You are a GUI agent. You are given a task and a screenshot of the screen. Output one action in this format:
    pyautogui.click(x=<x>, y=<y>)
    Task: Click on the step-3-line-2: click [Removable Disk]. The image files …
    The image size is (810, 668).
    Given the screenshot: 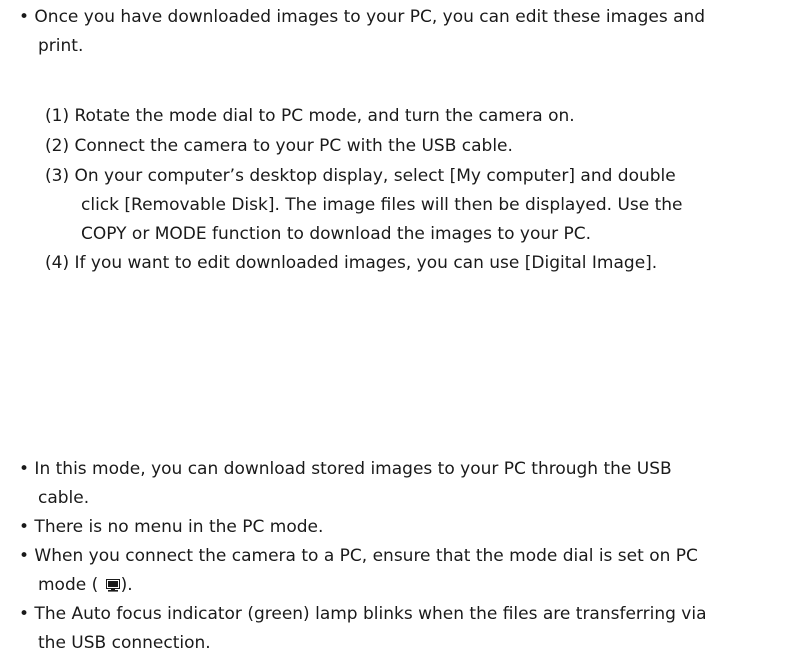 What is the action you would take?
    pyautogui.click(x=382, y=205)
    